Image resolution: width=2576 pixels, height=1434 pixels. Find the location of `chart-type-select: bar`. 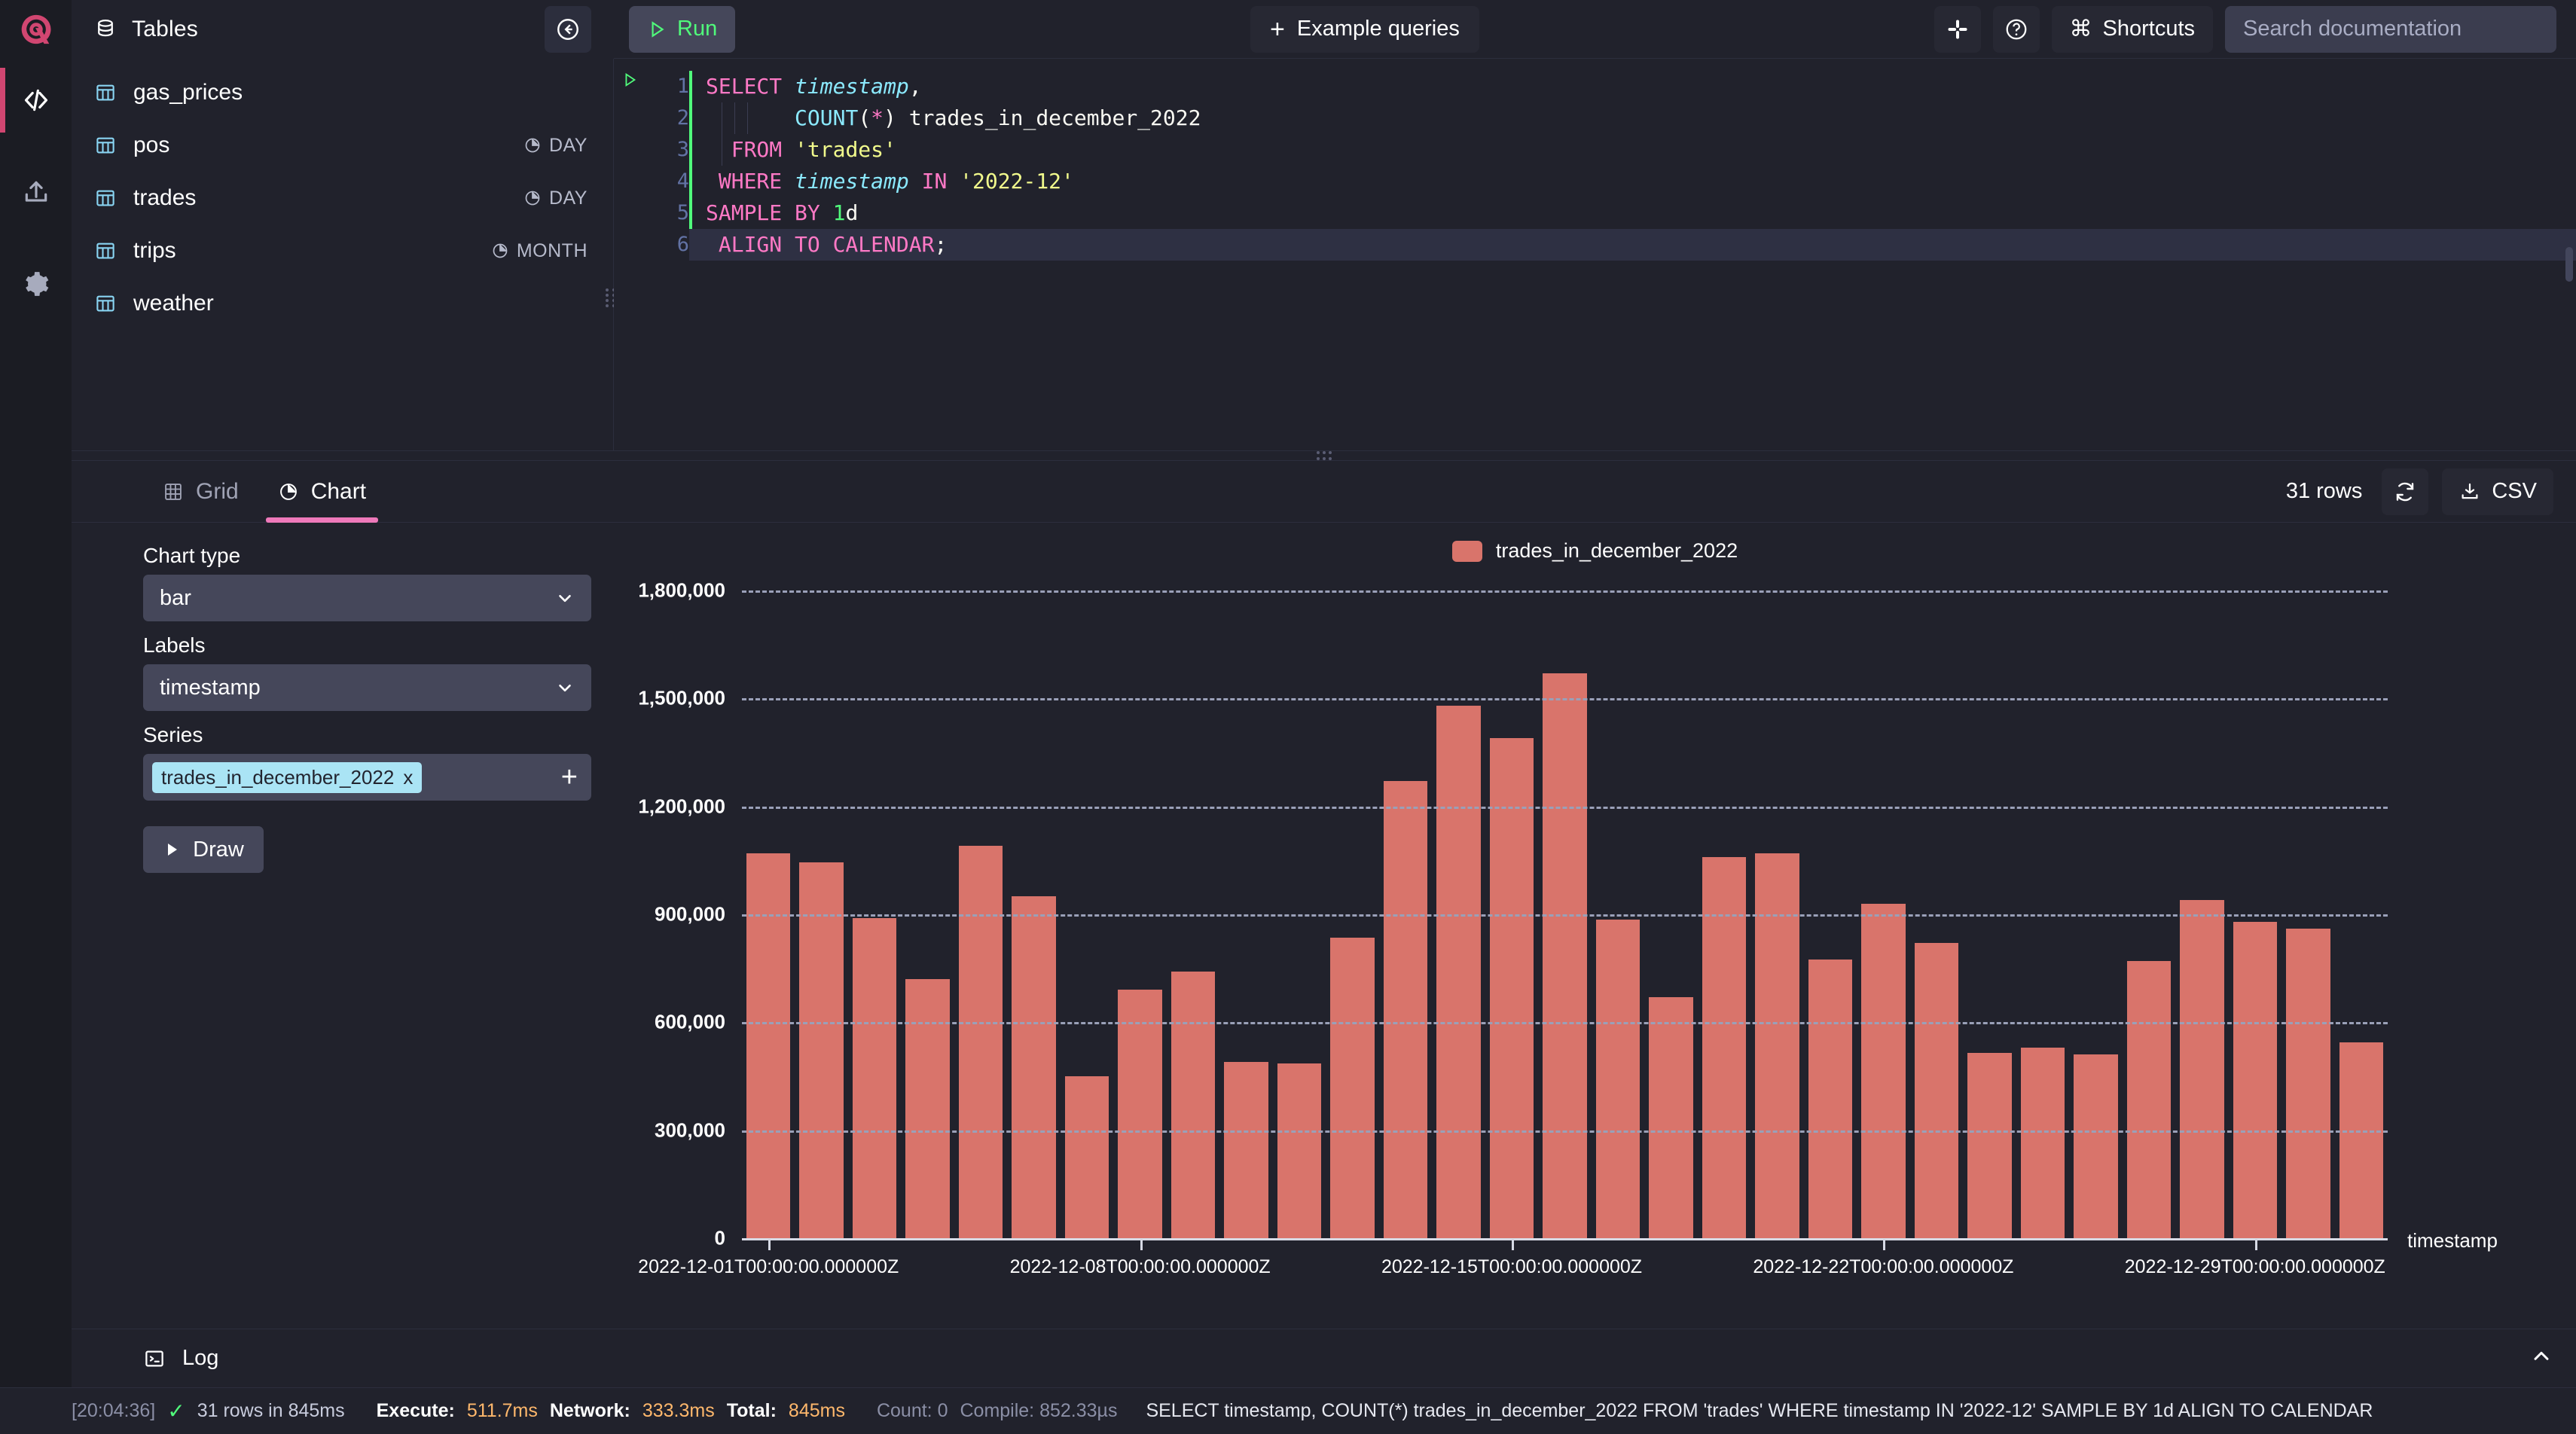

chart-type-select: bar is located at coordinates (367, 598).